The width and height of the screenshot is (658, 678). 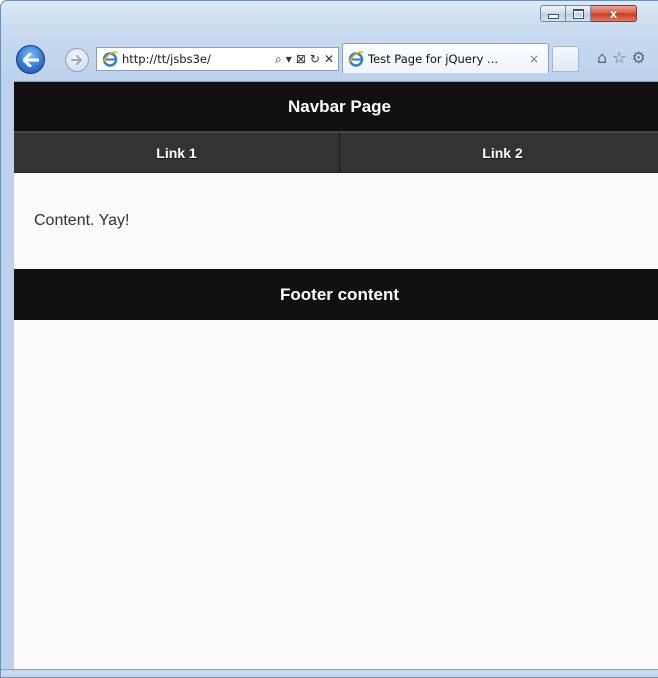 I want to click on maximize-icon, so click(x=578, y=13).